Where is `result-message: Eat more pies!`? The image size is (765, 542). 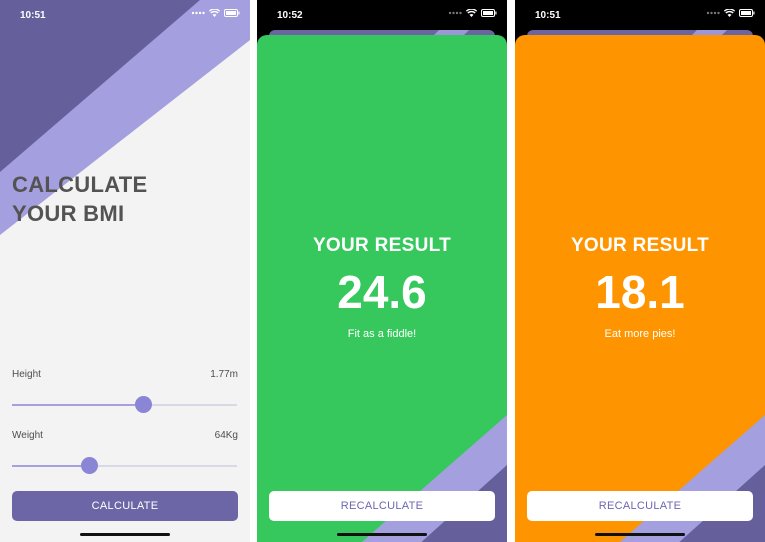 result-message: Eat more pies! is located at coordinates (640, 334).